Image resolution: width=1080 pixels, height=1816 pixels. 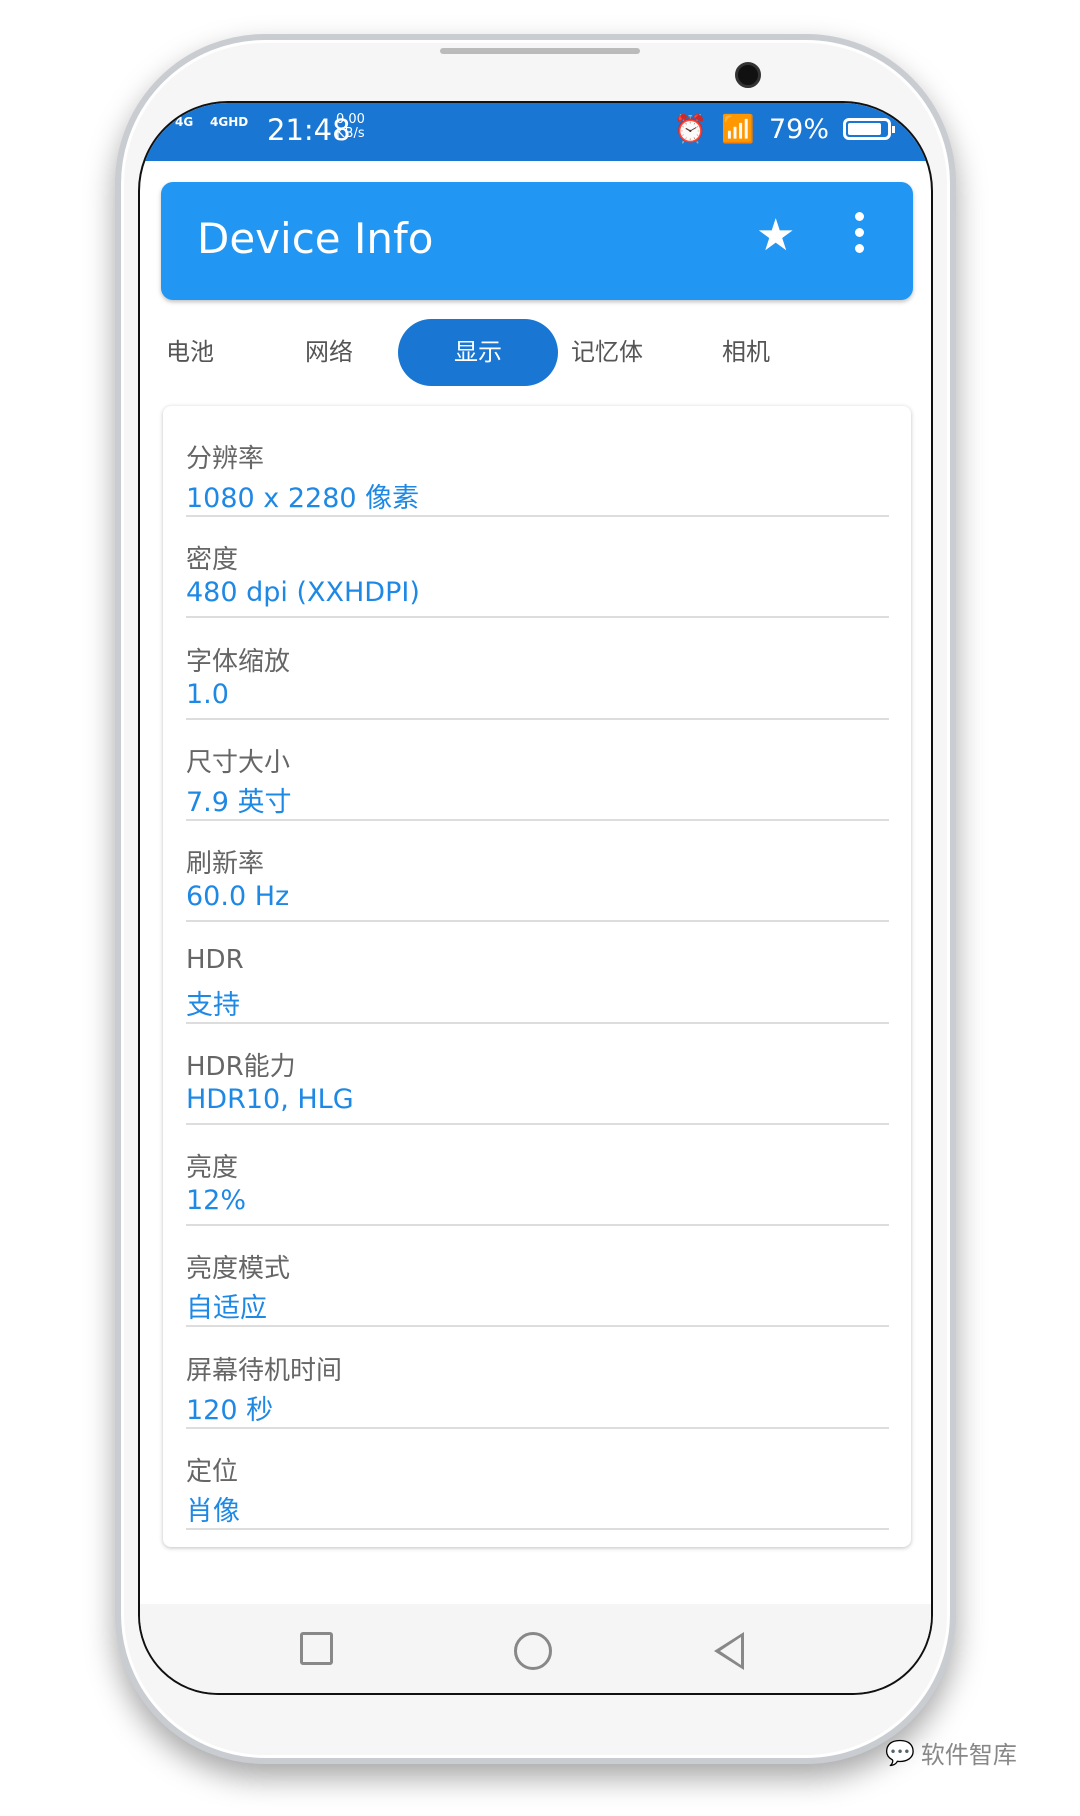 What do you see at coordinates (537, 466) in the screenshot?
I see `info-row: 分辨率 1080 x 2280 像素` at bounding box center [537, 466].